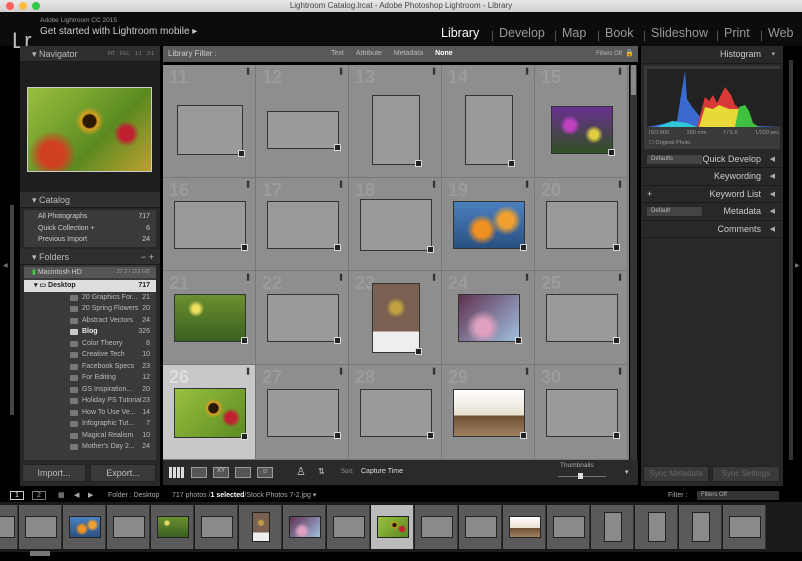  I want to click on filter-attribute: Attribute, so click(369, 53).